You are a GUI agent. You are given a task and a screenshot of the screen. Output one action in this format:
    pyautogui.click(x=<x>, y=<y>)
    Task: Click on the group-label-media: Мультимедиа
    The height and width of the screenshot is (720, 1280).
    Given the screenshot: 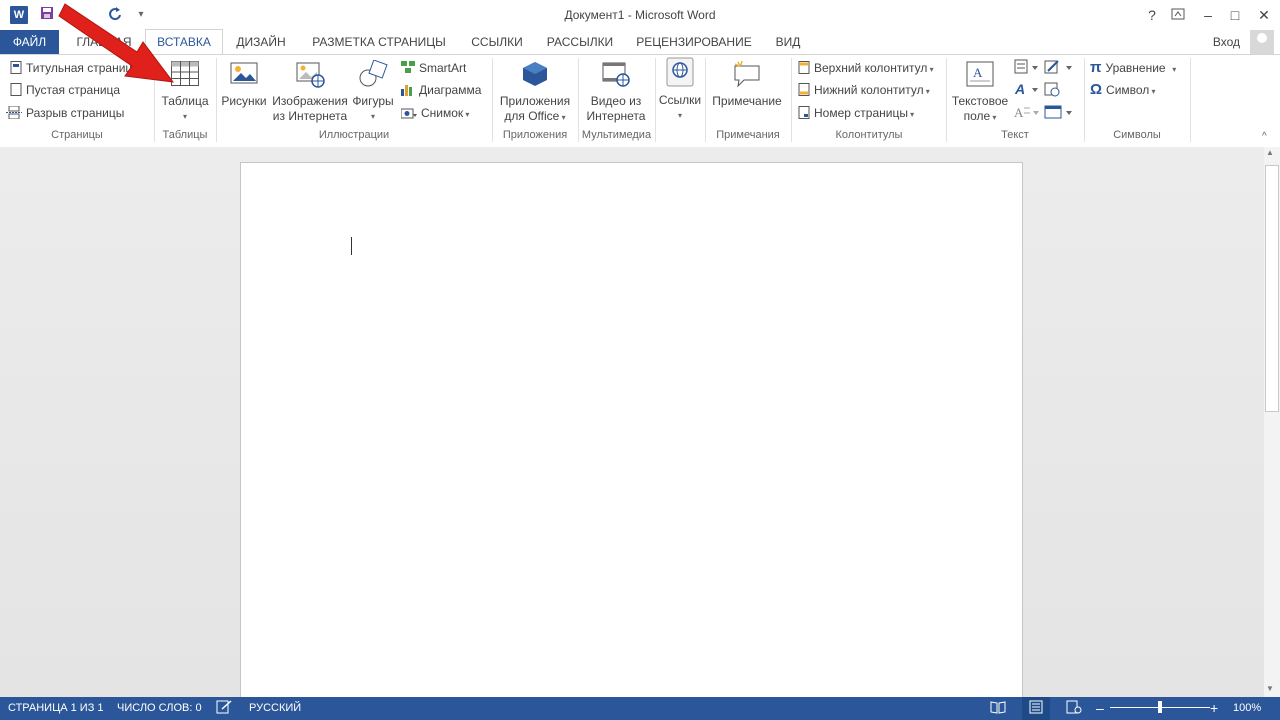 What is the action you would take?
    pyautogui.click(x=616, y=135)
    